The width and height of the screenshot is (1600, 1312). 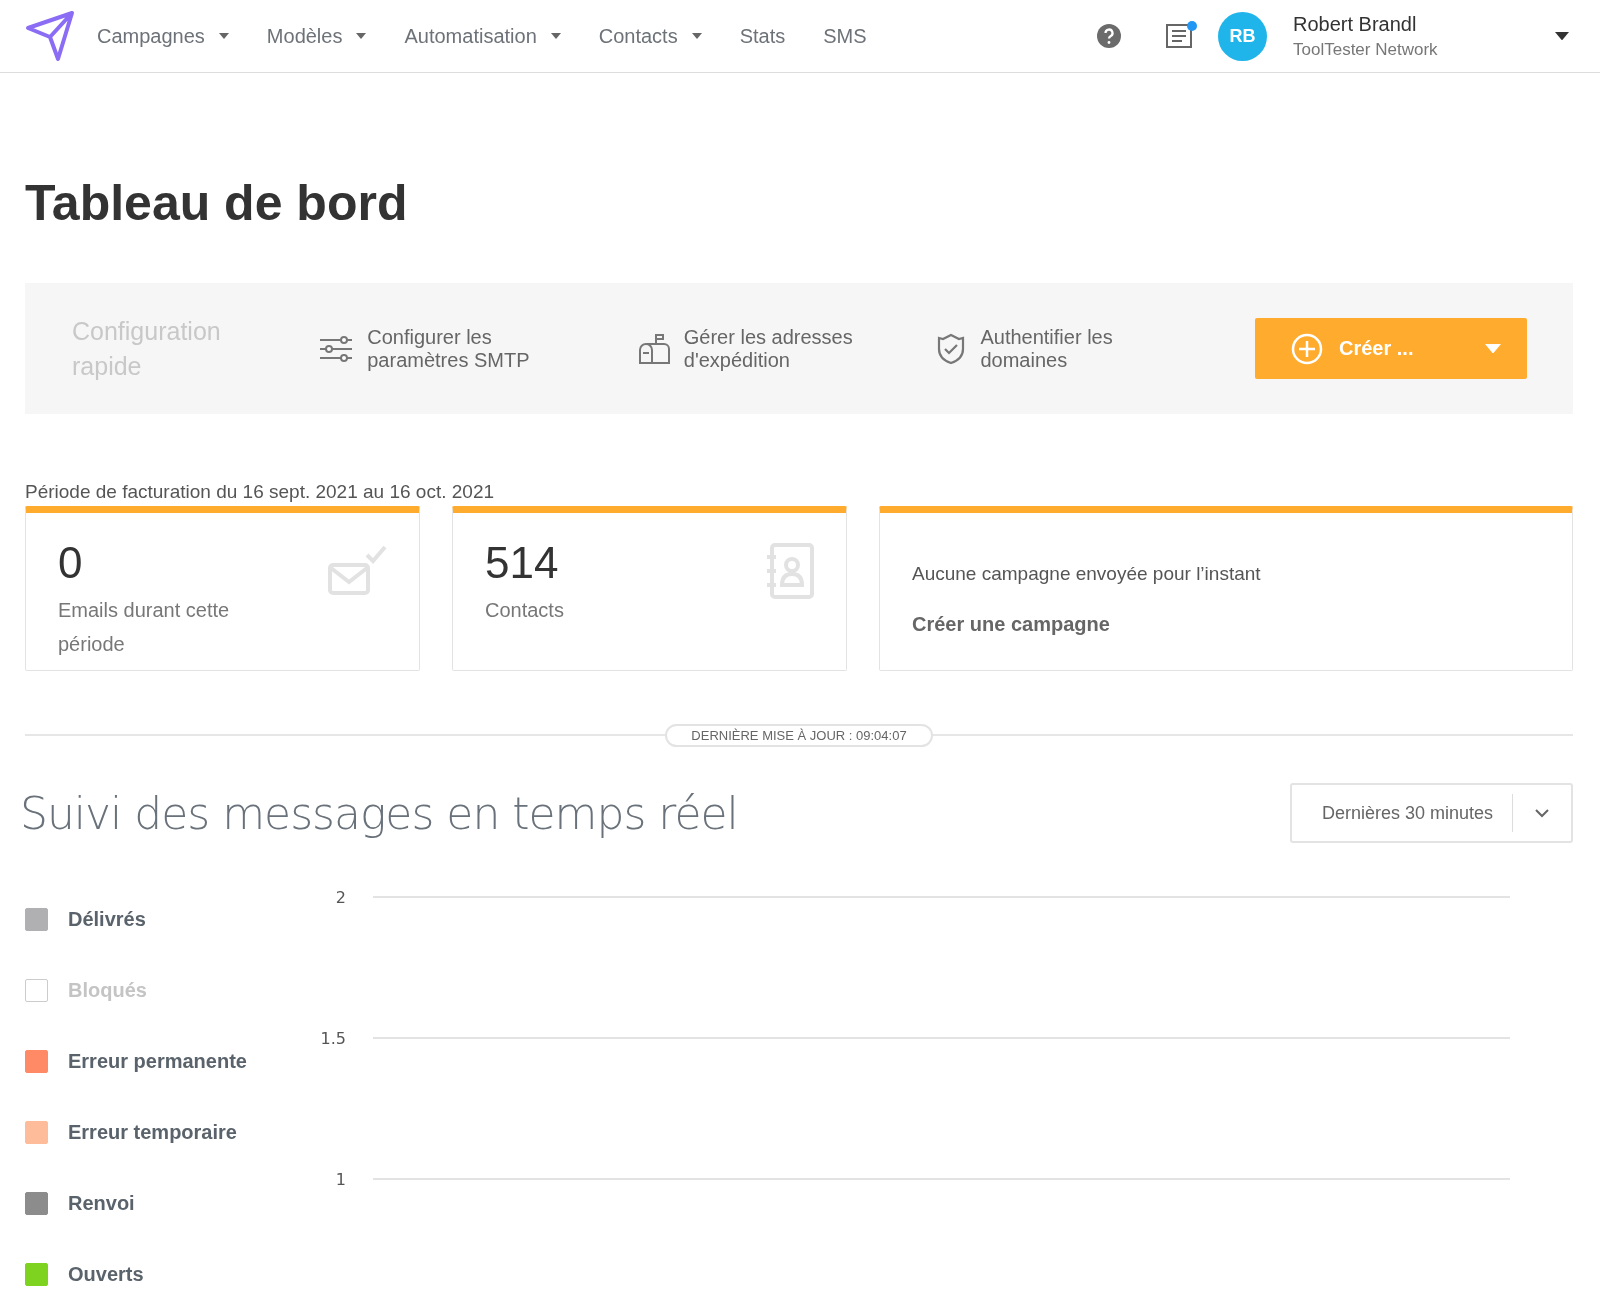 I want to click on nav-menu-item: Stats, so click(x=762, y=36).